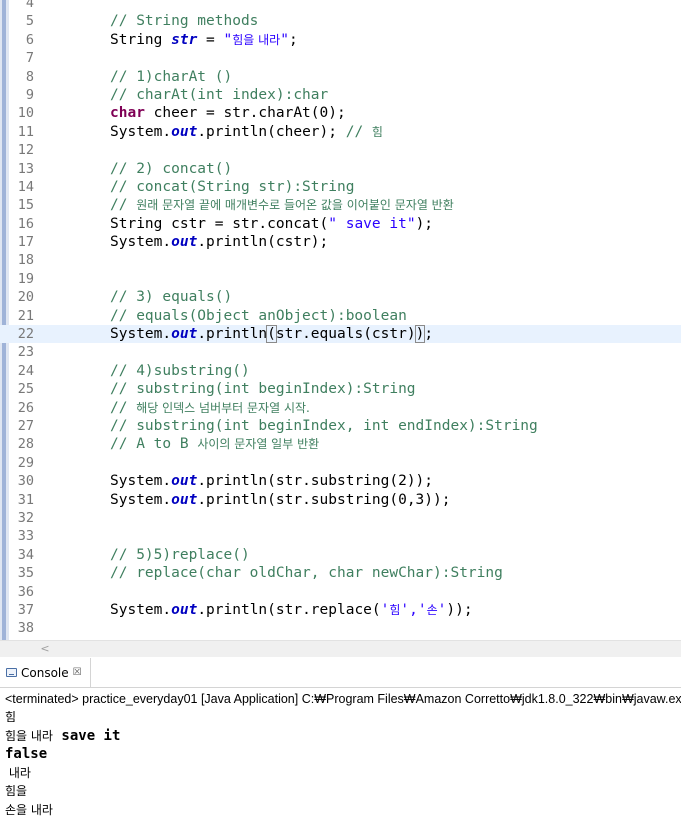 This screenshot has height=819, width=681. I want to click on console-output-text: false, so click(26, 754).